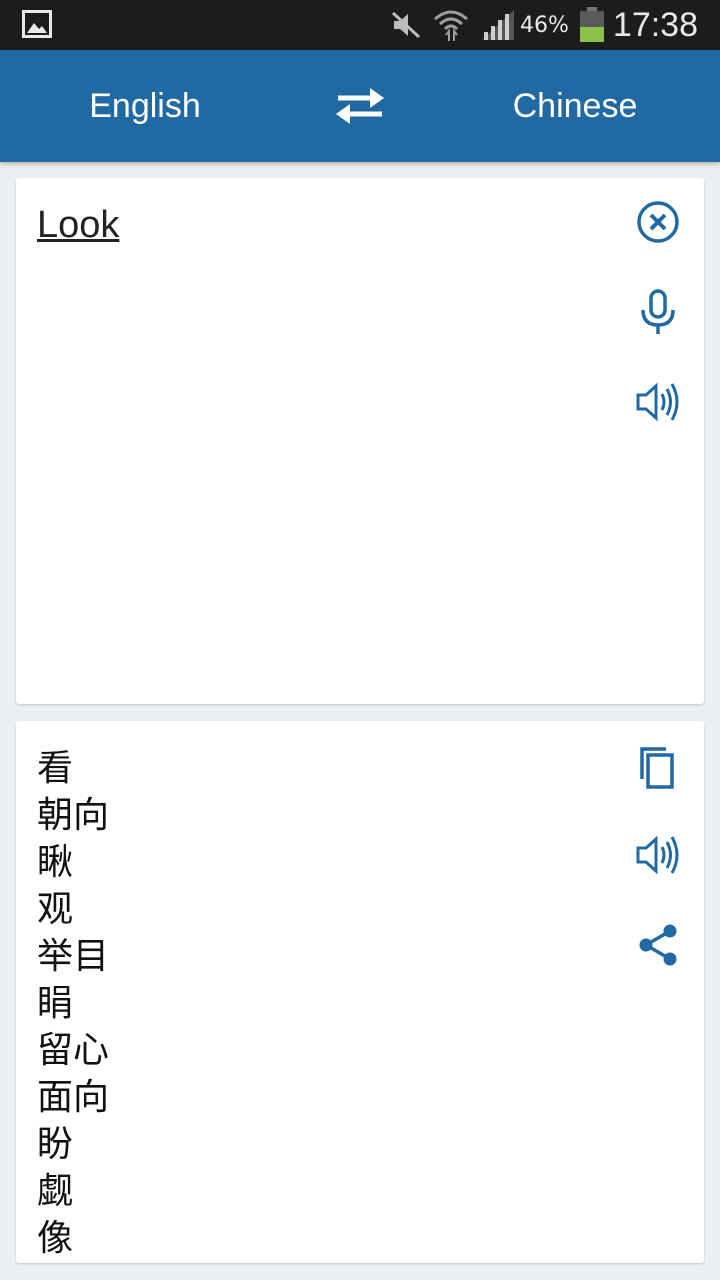  Describe the element at coordinates (73, 1050) in the screenshot. I see `translation-line: 留心` at that location.